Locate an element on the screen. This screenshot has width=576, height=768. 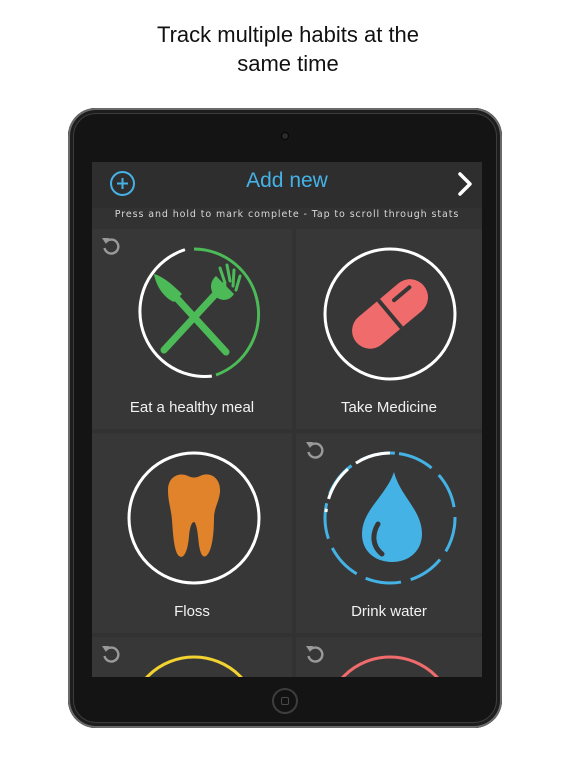
habit-name: Eat a healthy meal is located at coordinates (192, 407).